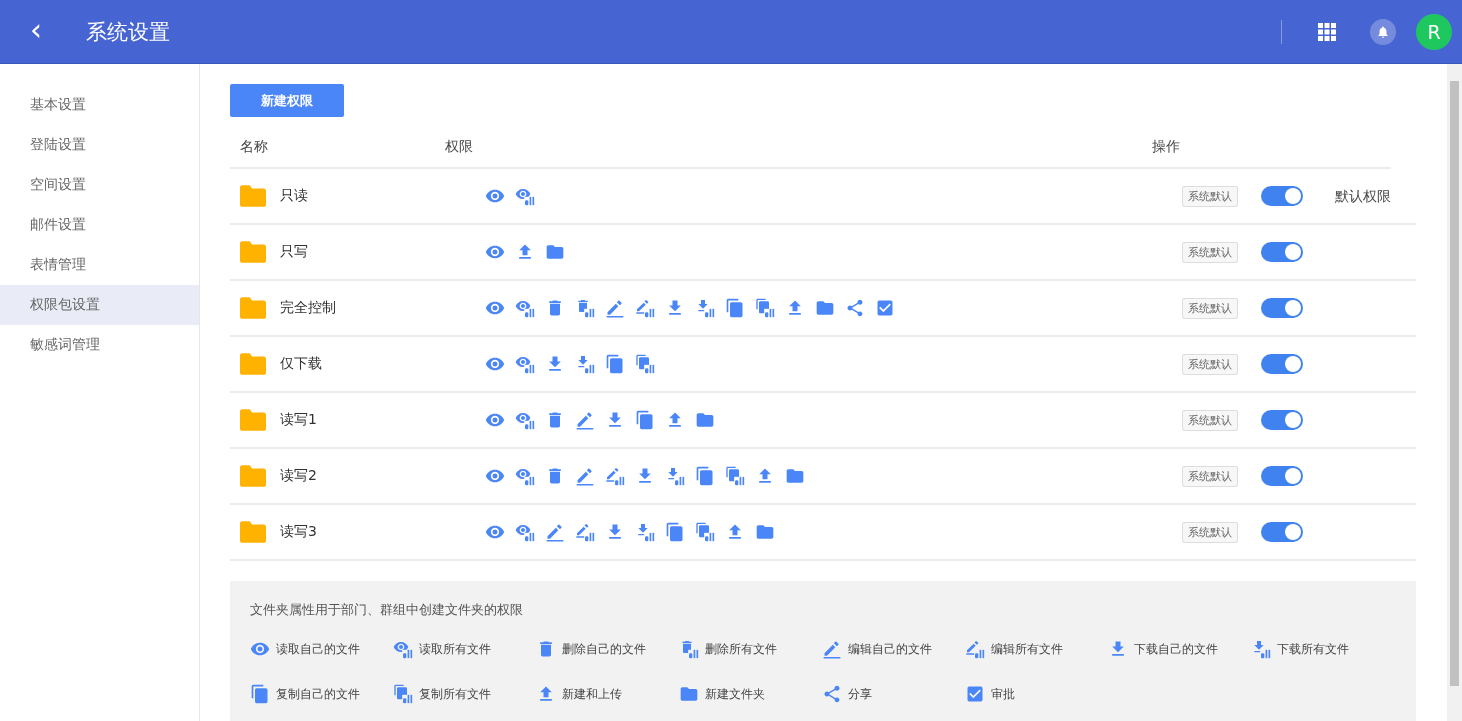 This screenshot has height=721, width=1462. What do you see at coordinates (298, 420) in the screenshot?
I see `permission-name: 读写1` at bounding box center [298, 420].